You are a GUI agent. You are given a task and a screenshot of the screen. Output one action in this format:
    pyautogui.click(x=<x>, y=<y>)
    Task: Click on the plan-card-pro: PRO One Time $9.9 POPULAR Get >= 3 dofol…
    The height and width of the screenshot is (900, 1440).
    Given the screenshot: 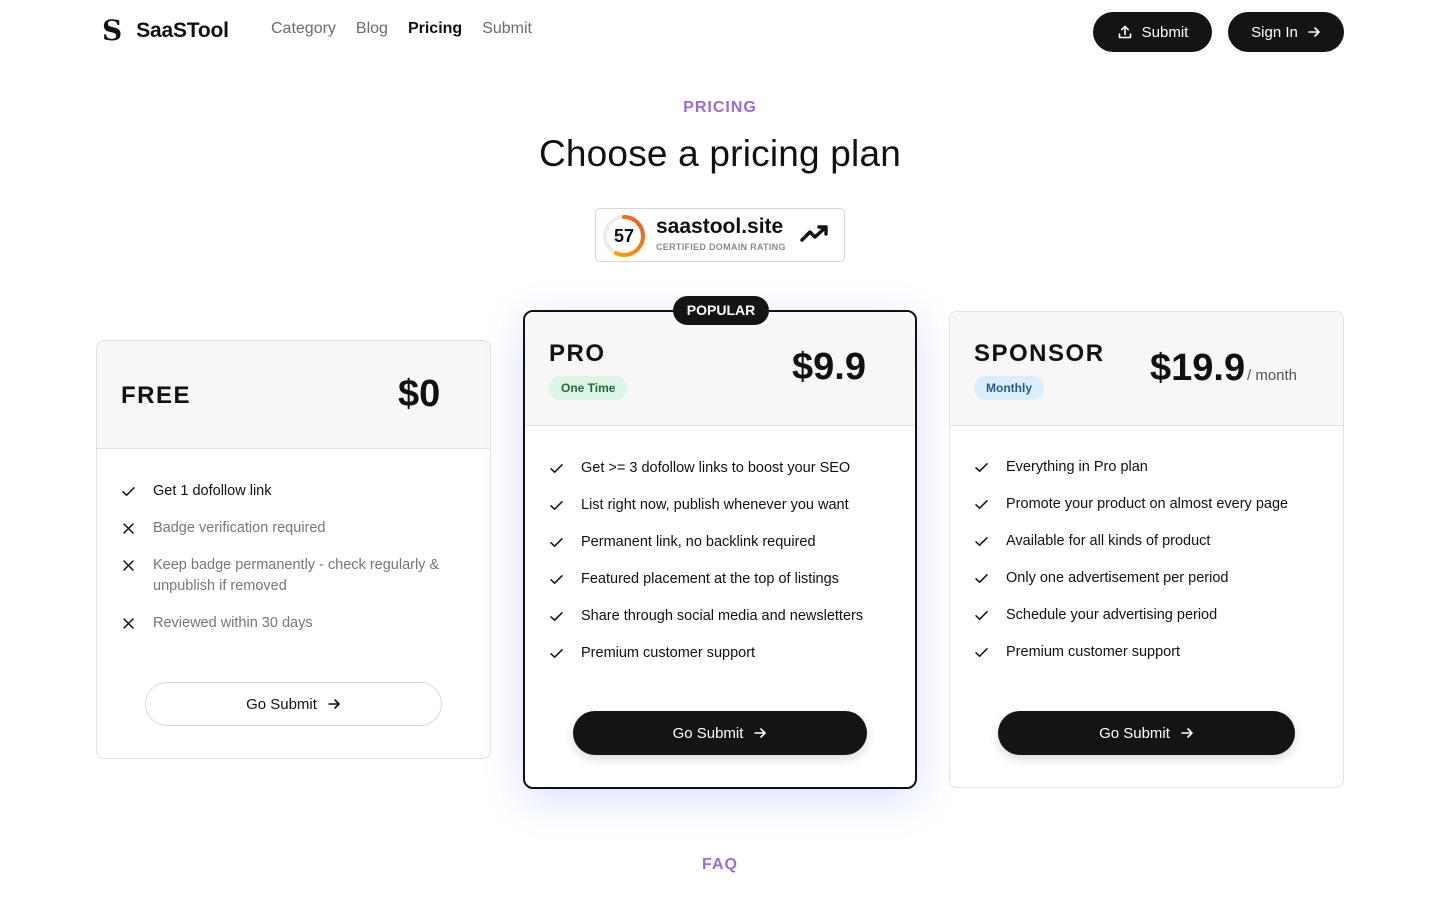 What is the action you would take?
    pyautogui.click(x=720, y=542)
    